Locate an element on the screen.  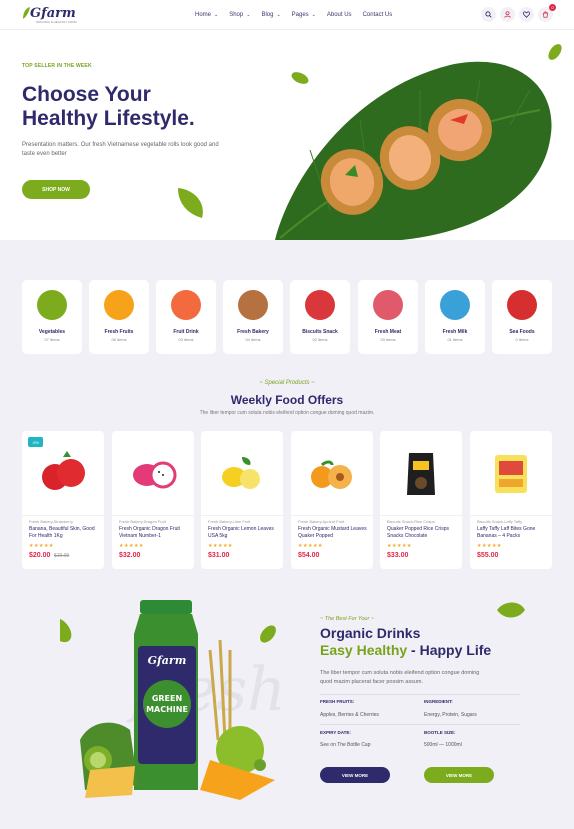
svg-text: GREEN is located at coordinates (167, 698).